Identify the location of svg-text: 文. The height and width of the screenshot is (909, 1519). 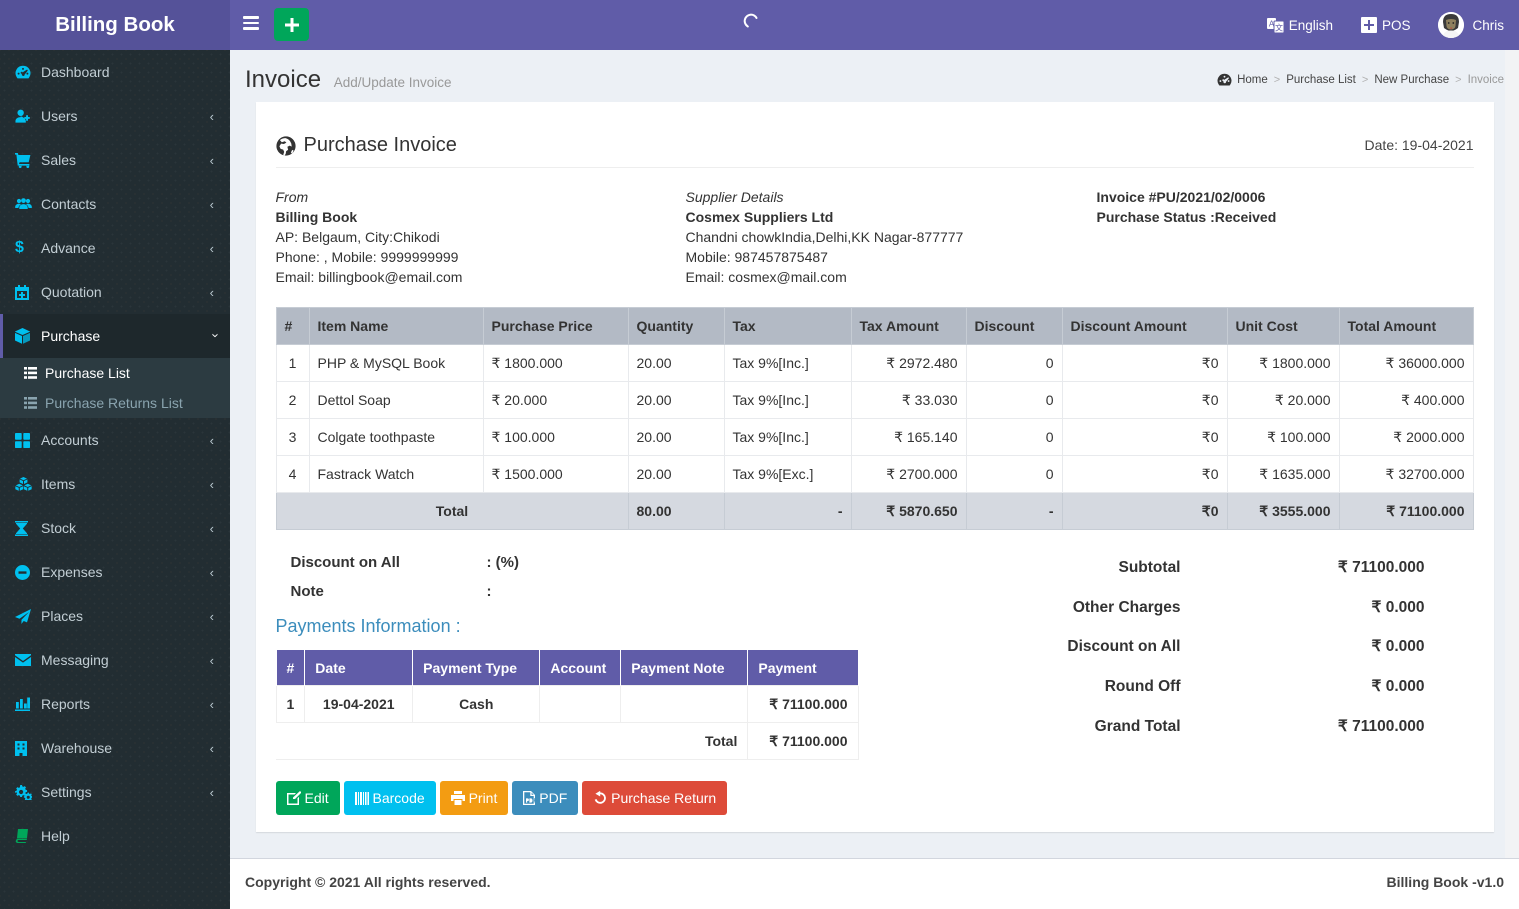
(1279, 27).